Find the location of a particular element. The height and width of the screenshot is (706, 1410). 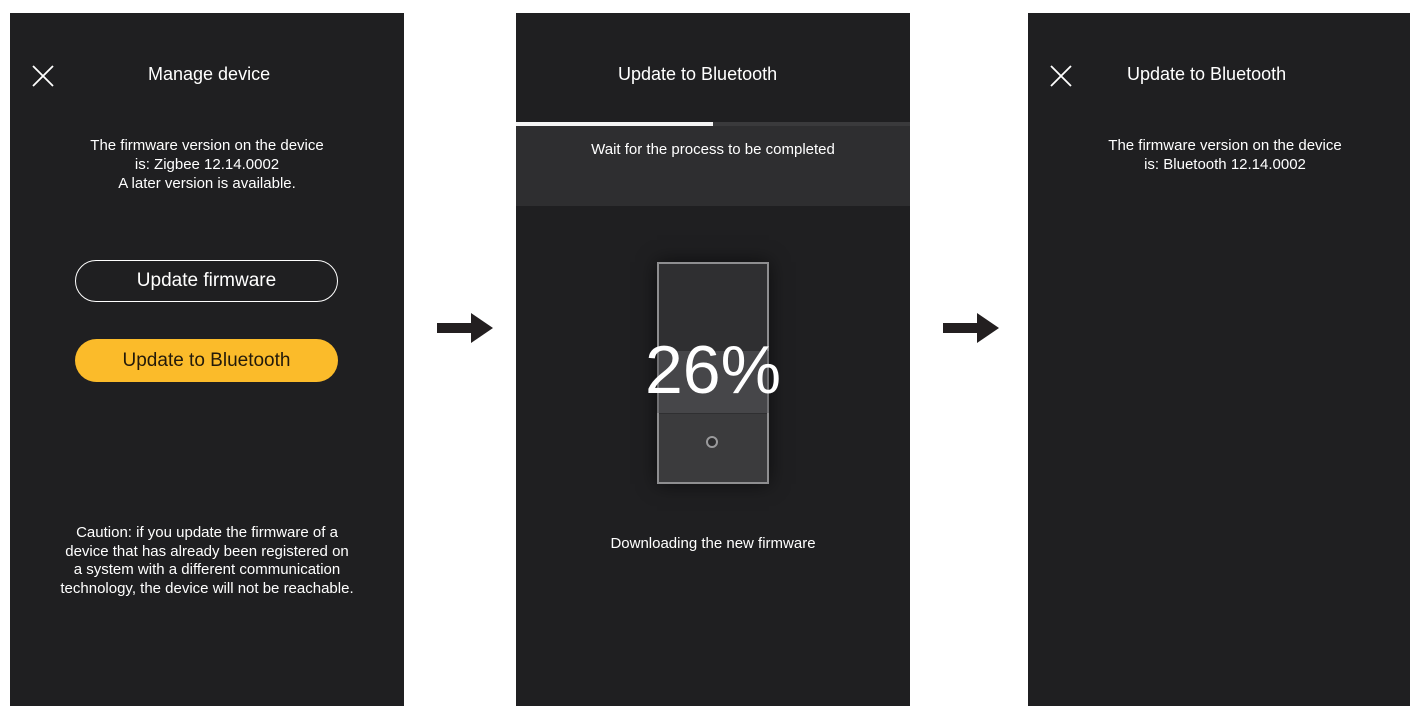

caution-line: a system with a different communication is located at coordinates (207, 569).